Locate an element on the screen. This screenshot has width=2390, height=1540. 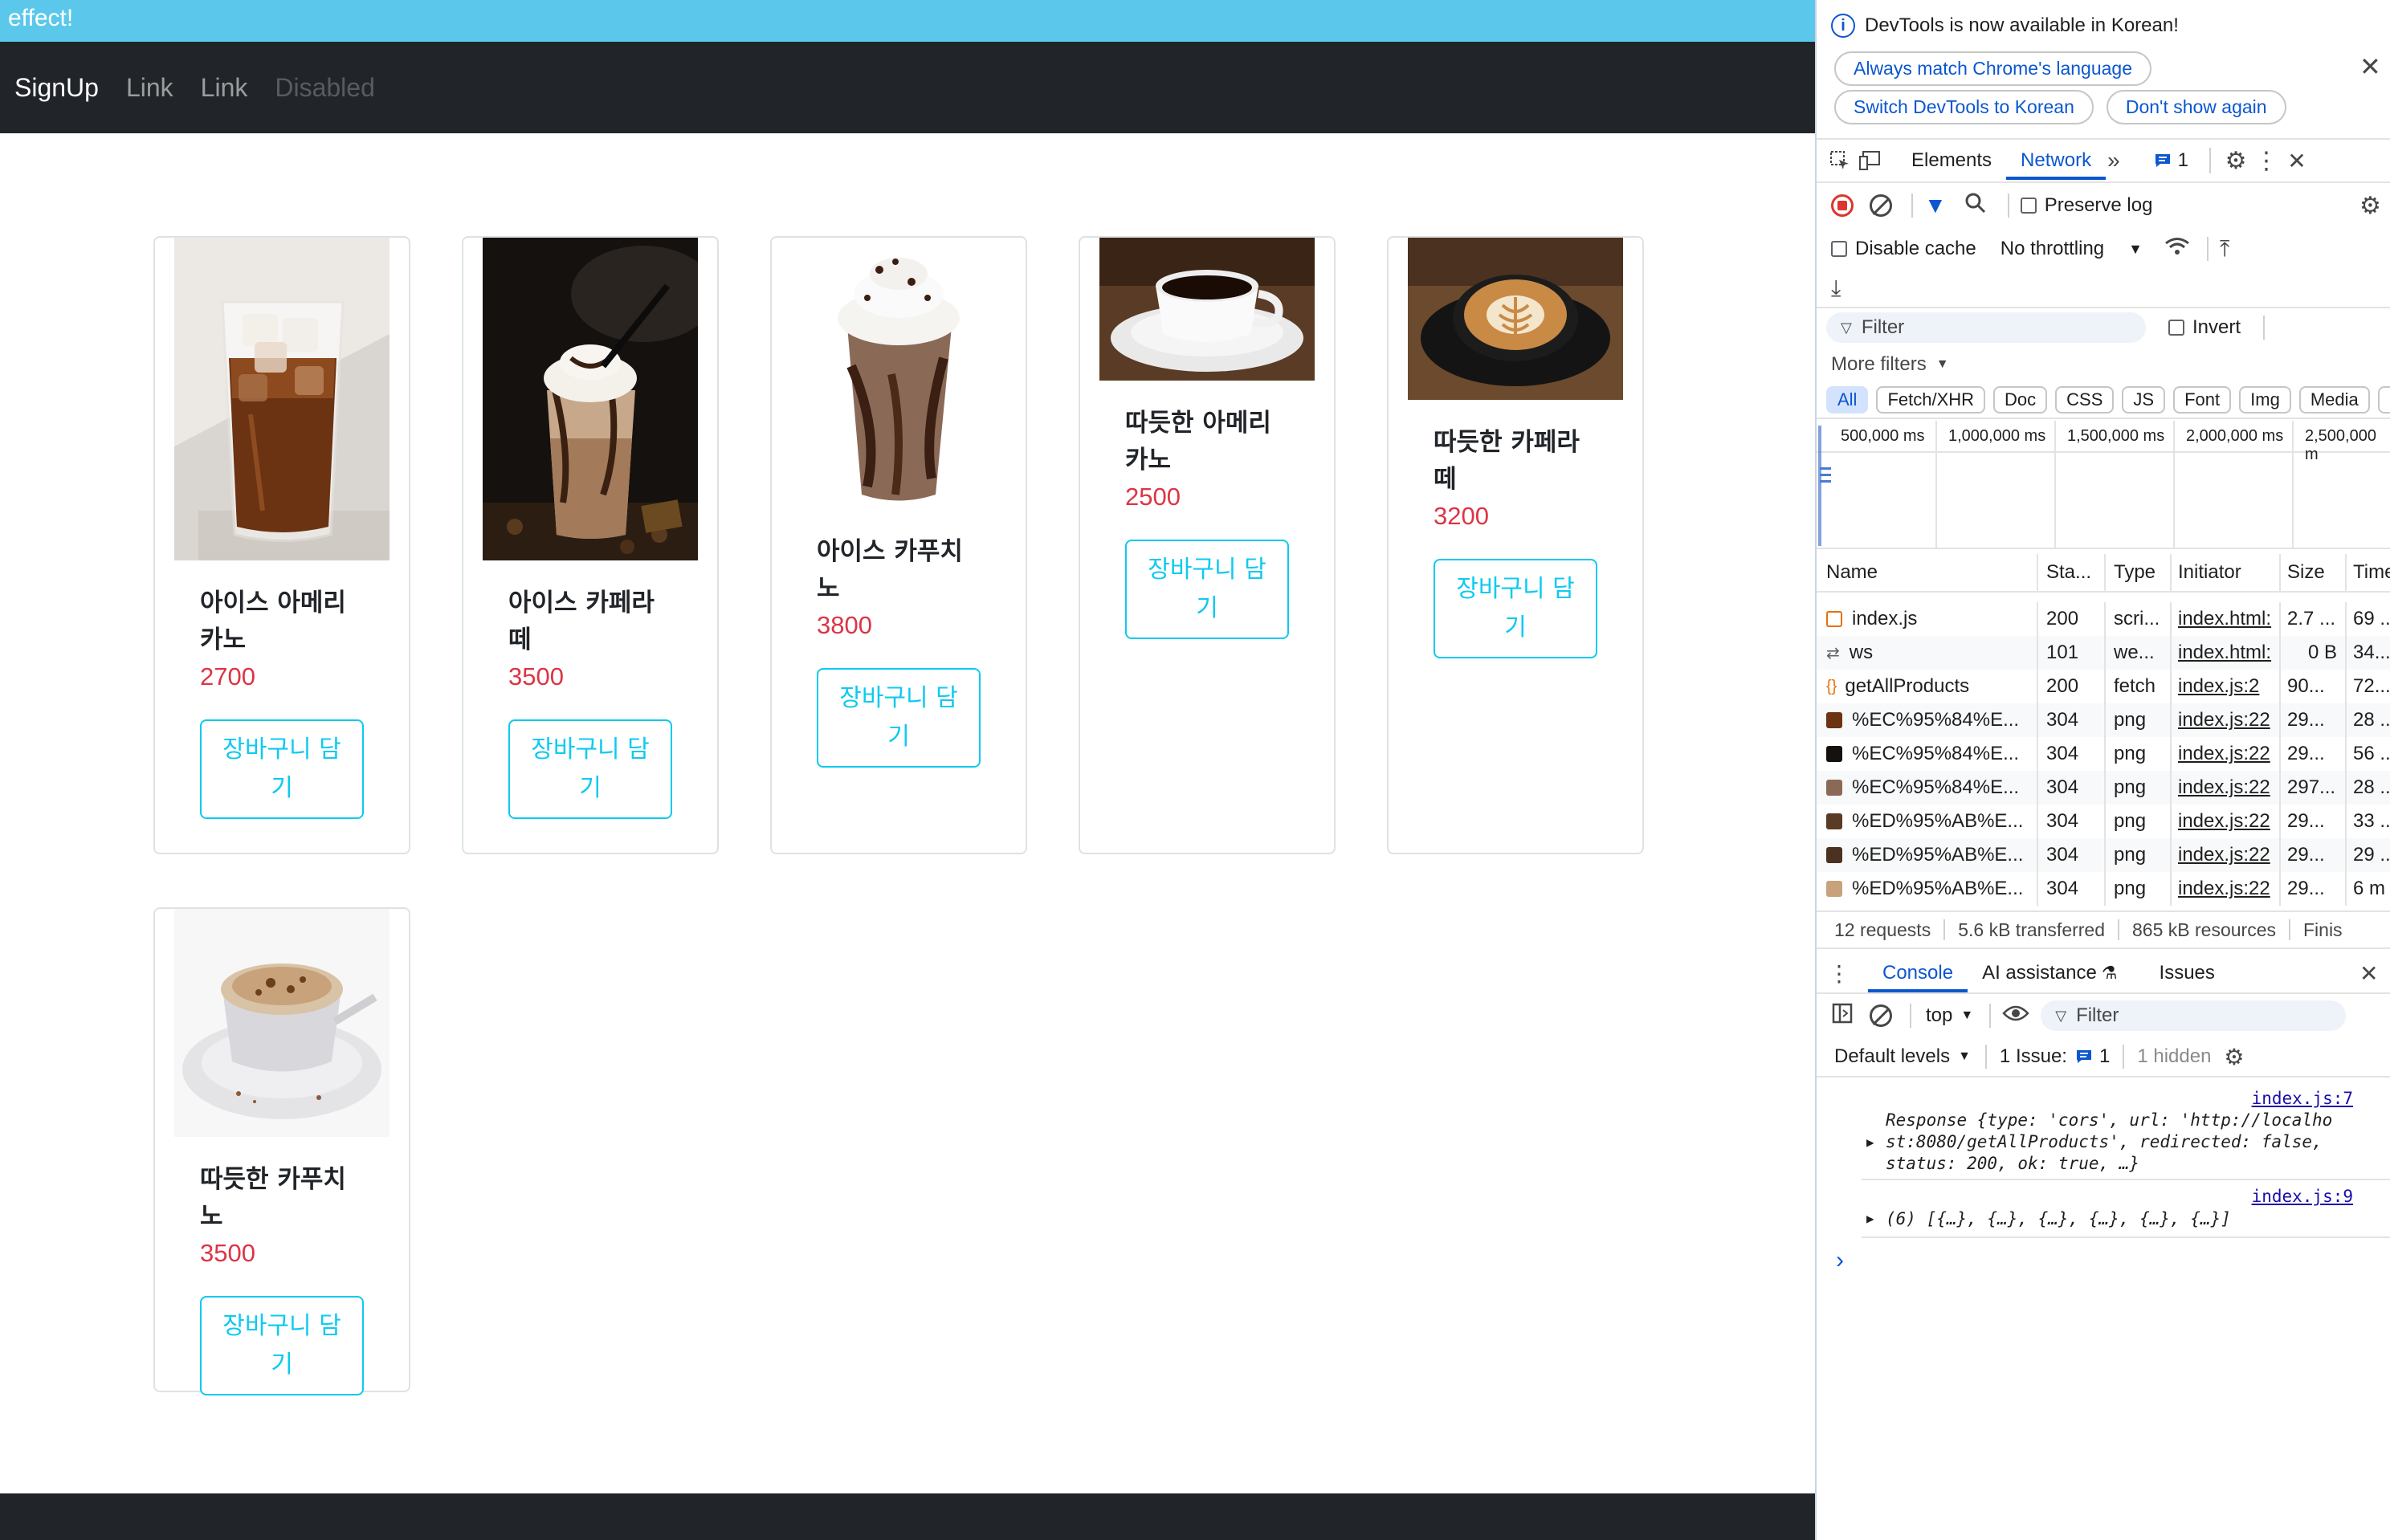
network-conditions-icon is located at coordinates (2177, 249).